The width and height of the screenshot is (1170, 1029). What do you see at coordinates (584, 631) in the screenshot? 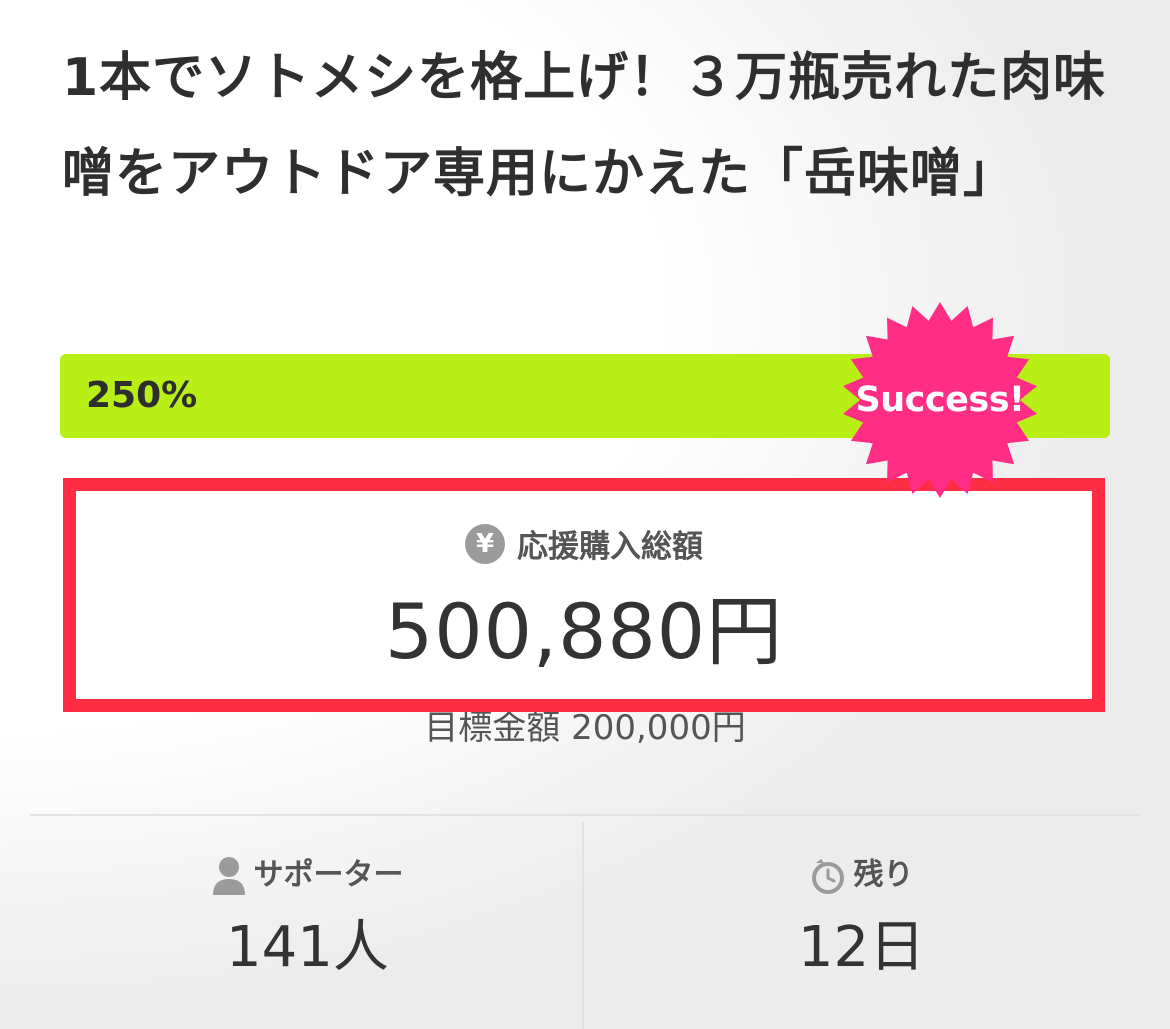
I see `total-amount-value: 500,880円` at bounding box center [584, 631].